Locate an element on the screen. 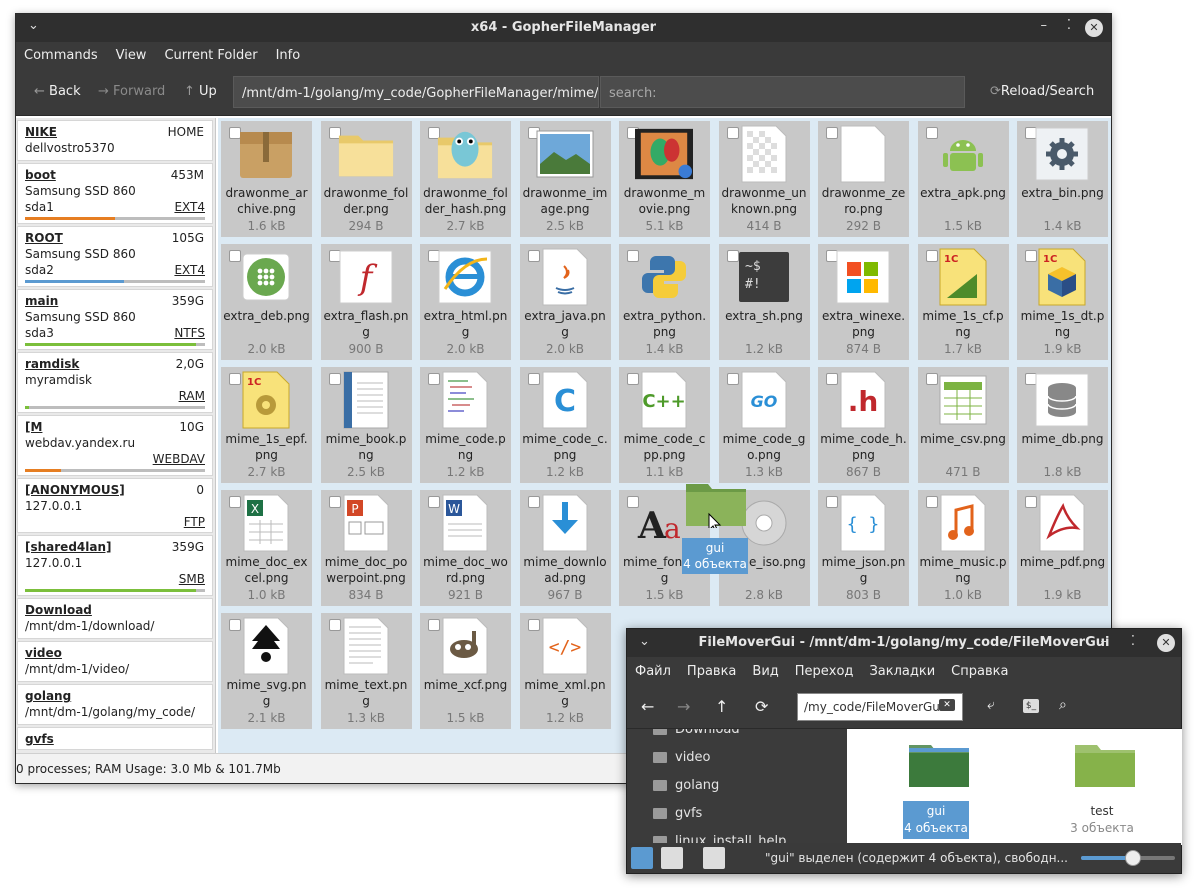  clear-location-icon: ✕ is located at coordinates (947, 705).